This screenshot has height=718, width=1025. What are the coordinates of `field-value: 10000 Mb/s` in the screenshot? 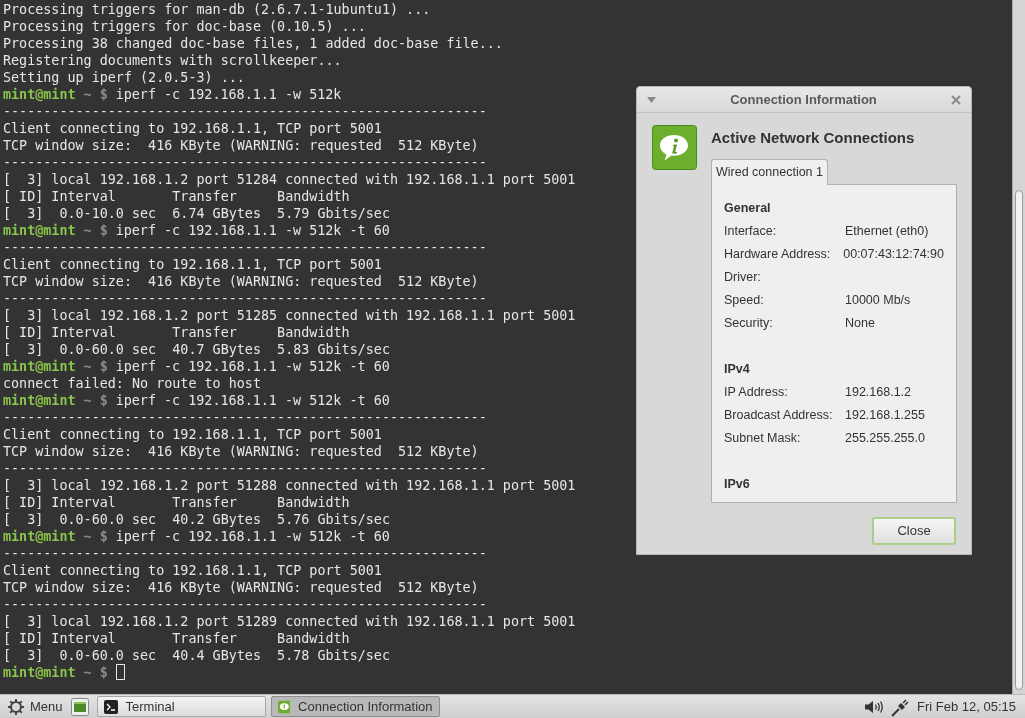 It's located at (878, 300).